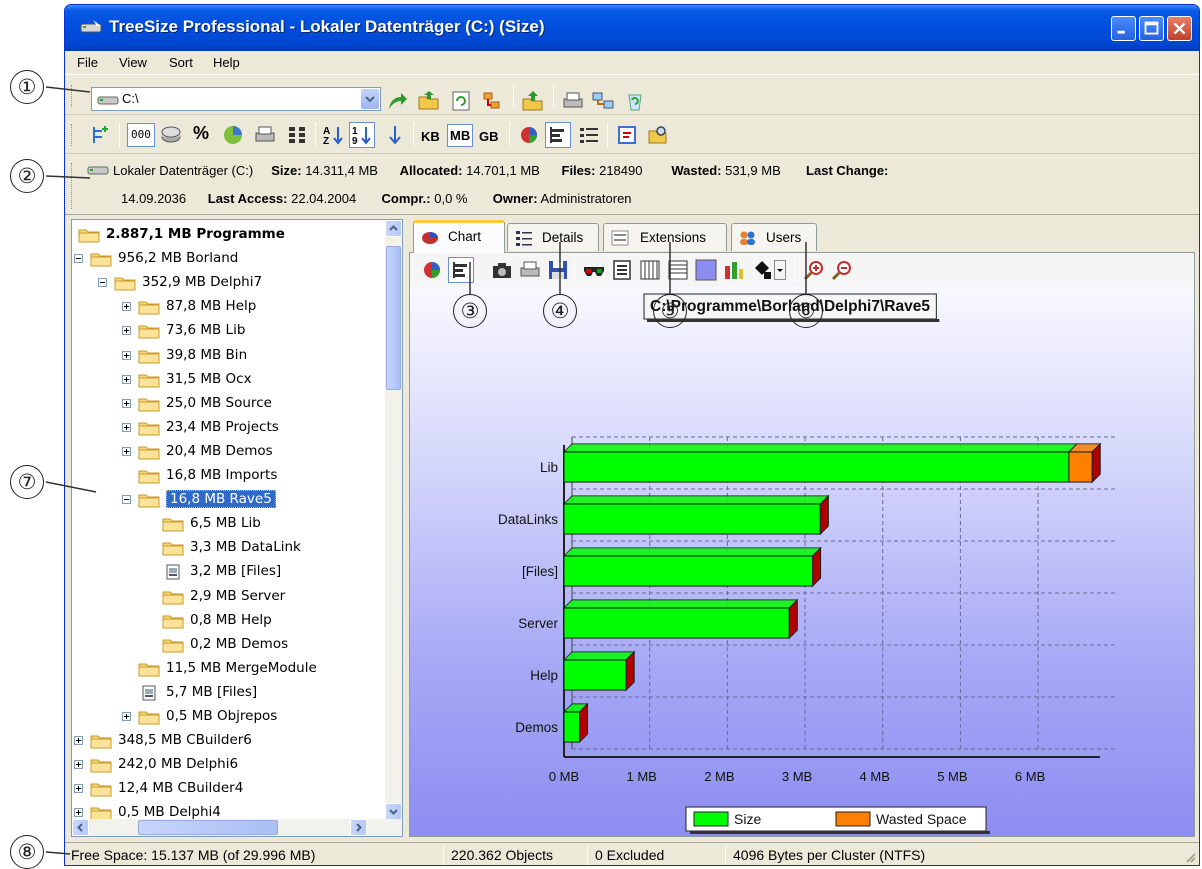  I want to click on callout-8: ⑧, so click(27, 852).